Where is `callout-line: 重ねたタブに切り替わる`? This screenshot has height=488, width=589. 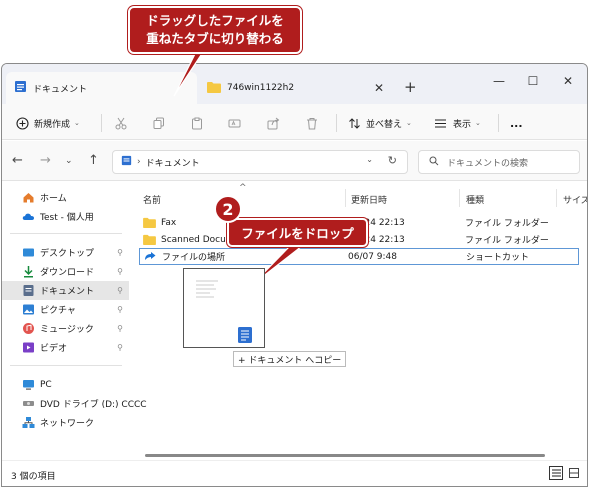
callout-line: 重ねたタブに切り替わる is located at coordinates (215, 38).